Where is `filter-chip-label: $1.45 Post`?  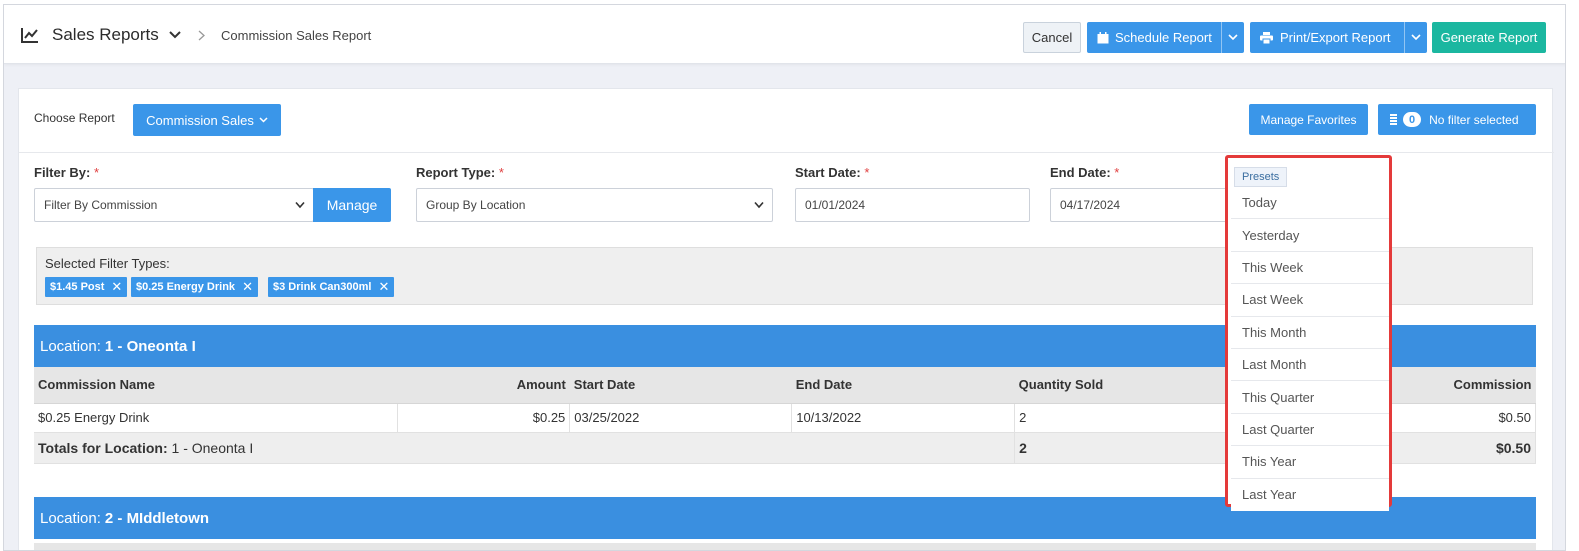 filter-chip-label: $1.45 Post is located at coordinates (77, 287).